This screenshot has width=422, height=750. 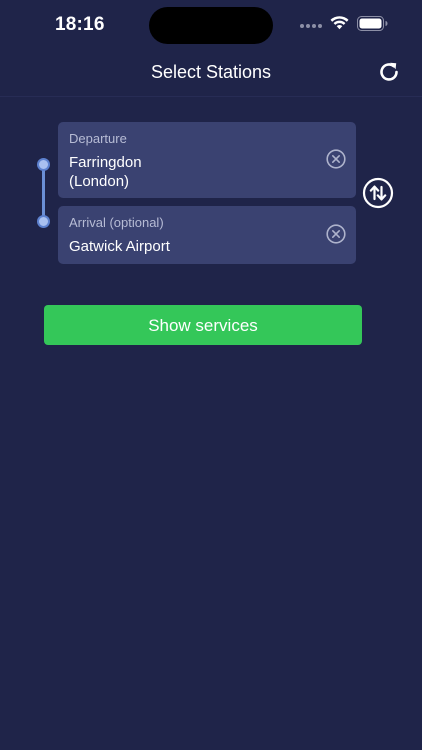 I want to click on clear-arrival-icon, so click(x=336, y=234).